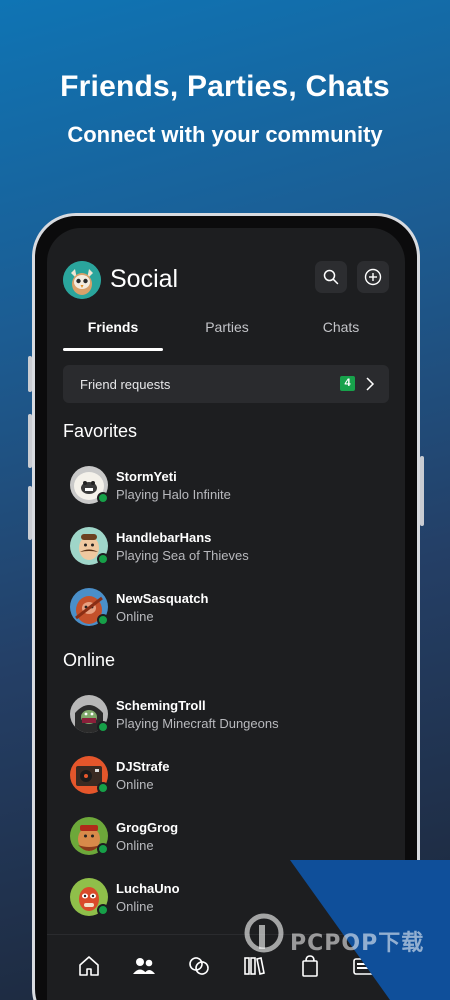 The width and height of the screenshot is (450, 1000). What do you see at coordinates (148, 888) in the screenshot?
I see `friend-name: LuchaUno` at bounding box center [148, 888].